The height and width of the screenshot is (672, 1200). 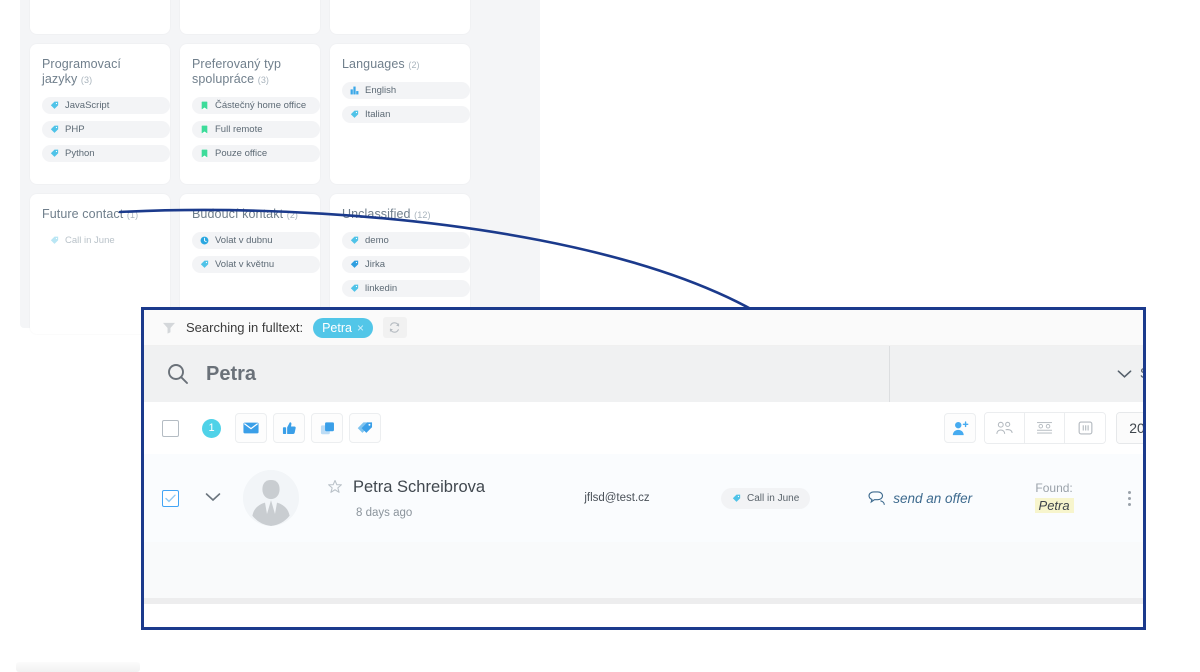 I want to click on tag-item-label: Full remote, so click(x=239, y=129).